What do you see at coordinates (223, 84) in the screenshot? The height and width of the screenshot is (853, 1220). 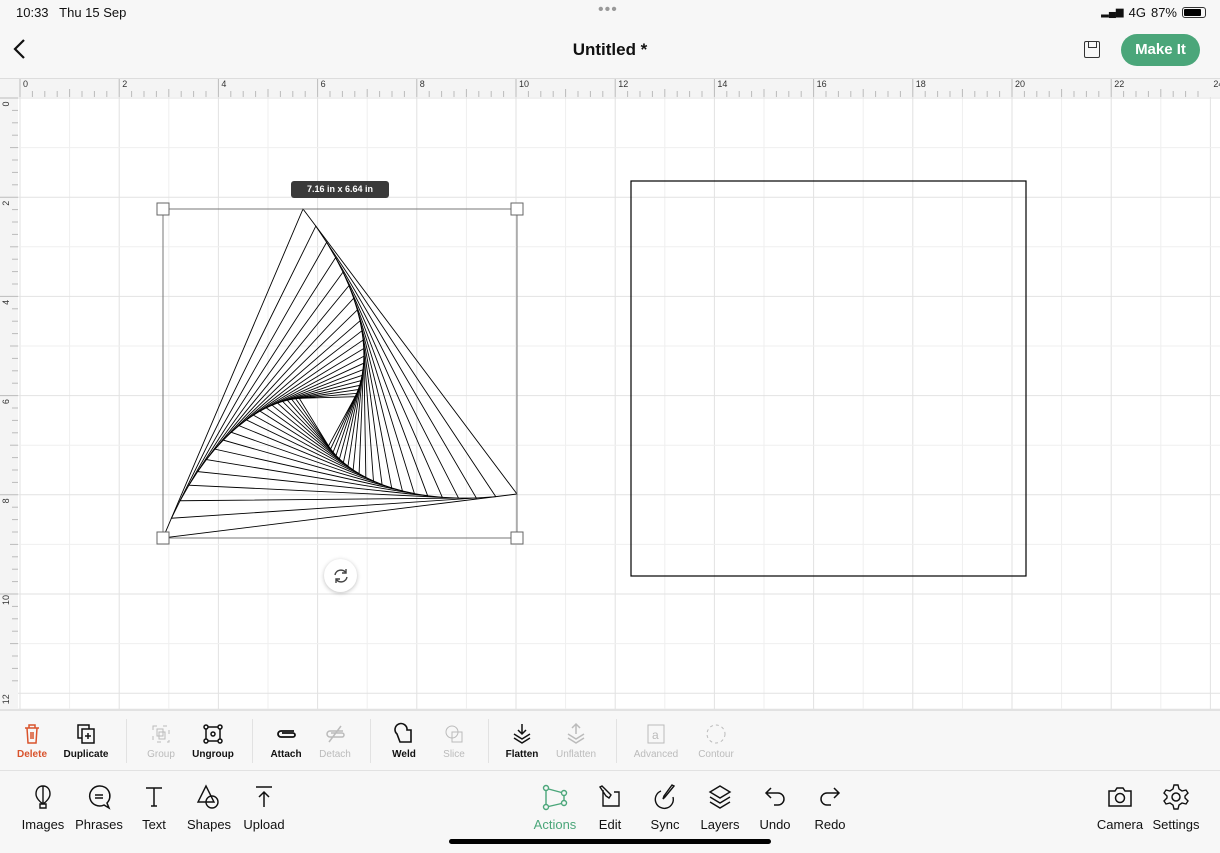 I see `ruler-top-label: 4` at bounding box center [223, 84].